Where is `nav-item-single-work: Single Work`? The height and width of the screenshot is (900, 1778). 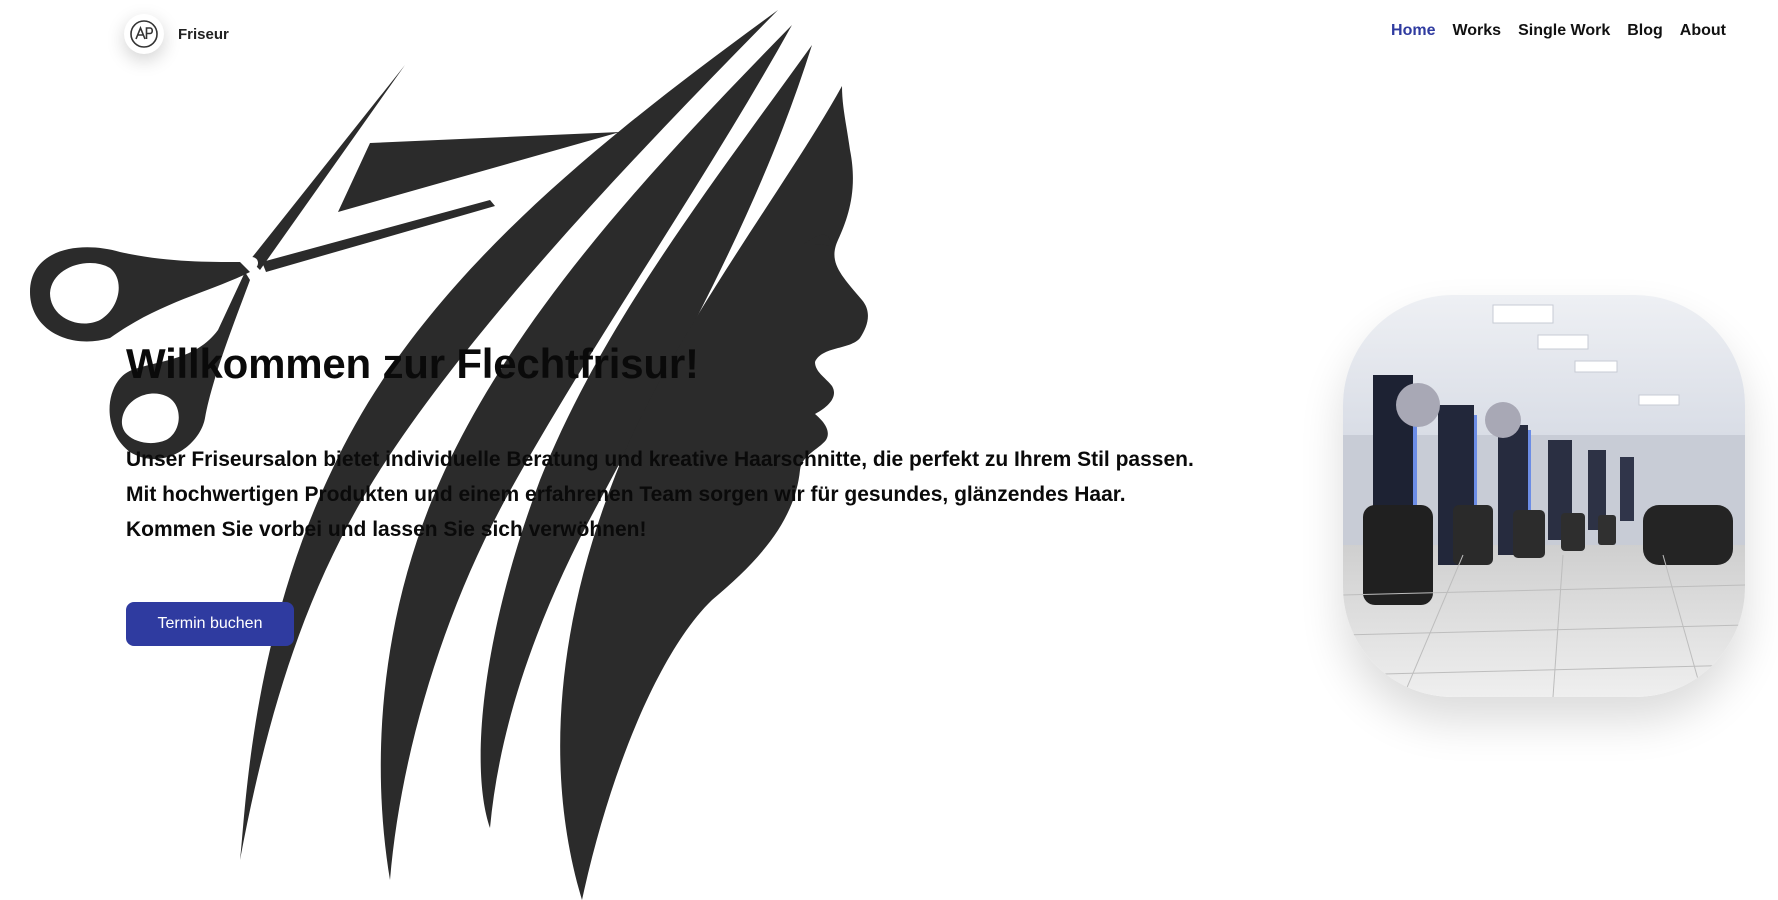 nav-item-single-work: Single Work is located at coordinates (1564, 31).